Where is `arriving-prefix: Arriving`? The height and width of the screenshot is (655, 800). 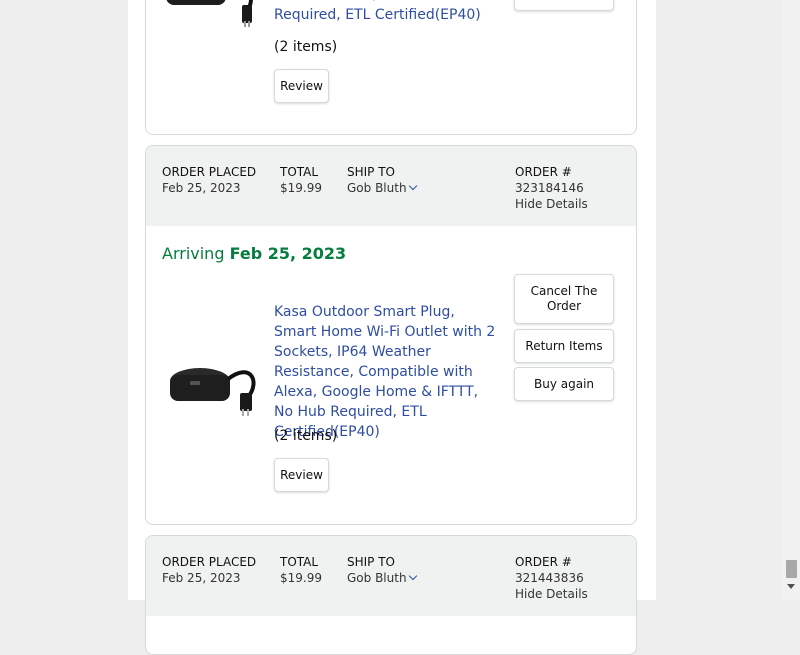 arriving-prefix: Arriving is located at coordinates (193, 253).